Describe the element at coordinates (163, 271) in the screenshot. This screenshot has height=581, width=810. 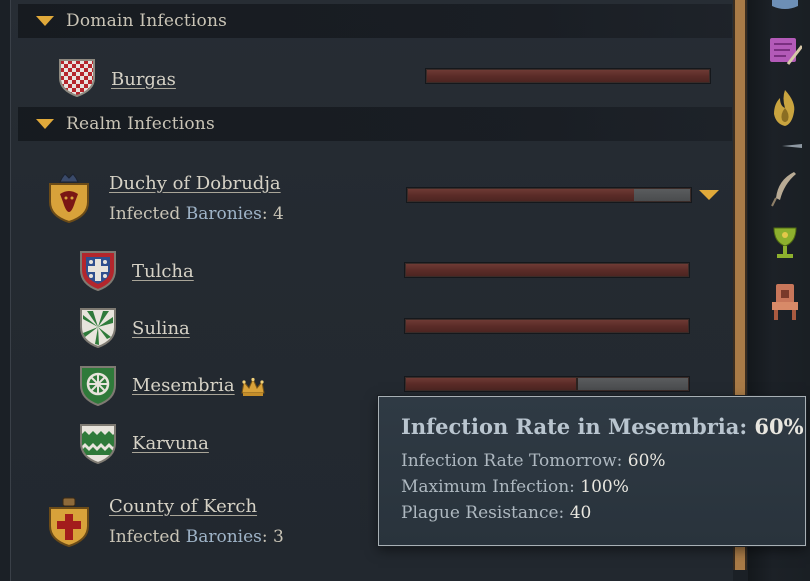
I see `barony-link-tulcha: Tulcha` at that location.